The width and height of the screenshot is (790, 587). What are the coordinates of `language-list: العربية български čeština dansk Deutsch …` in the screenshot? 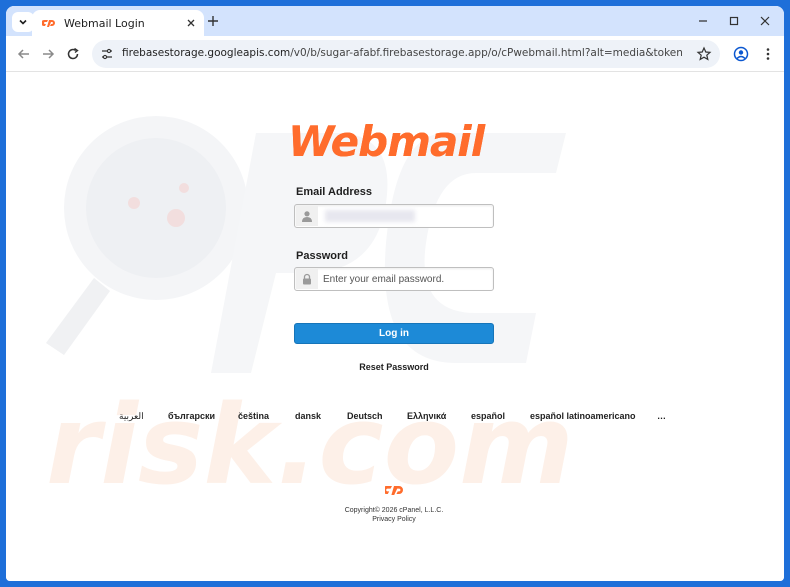 It's located at (395, 418).